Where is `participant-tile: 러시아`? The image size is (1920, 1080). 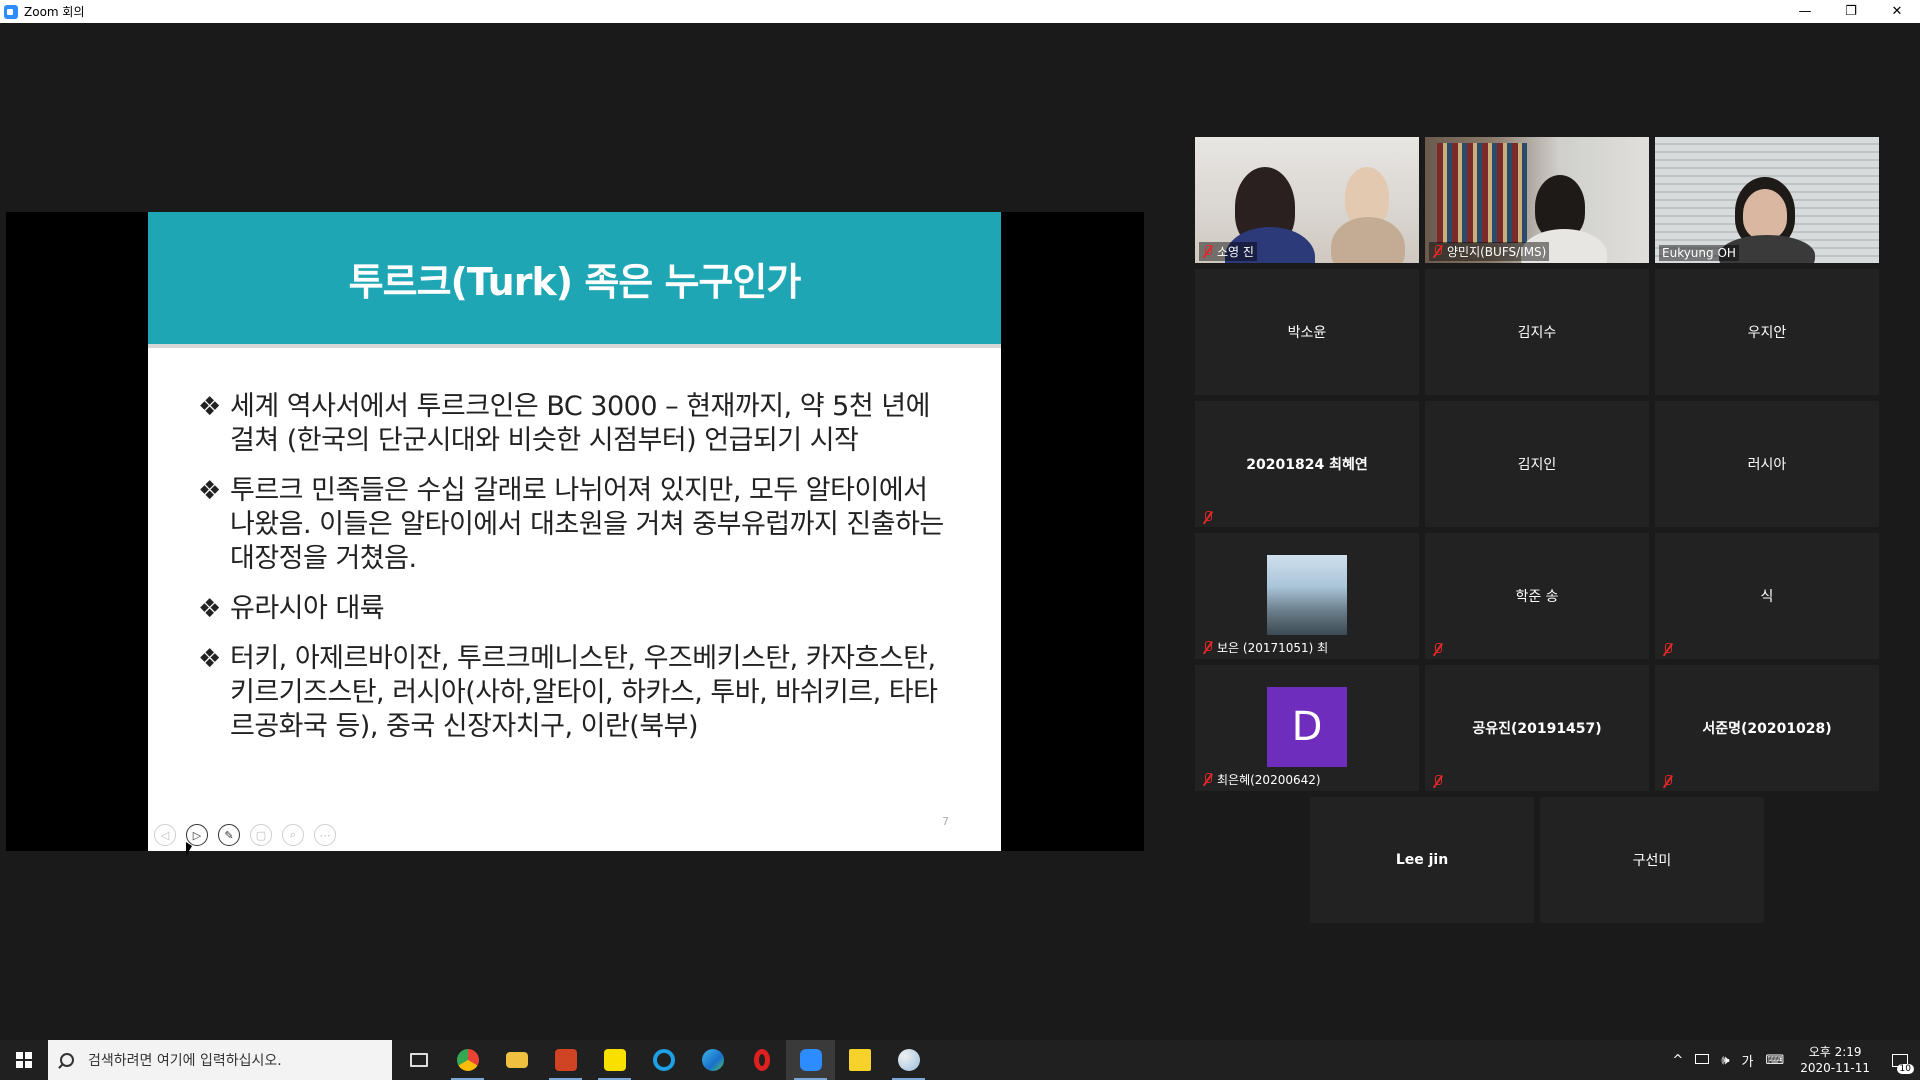 participant-tile: 러시아 is located at coordinates (1767, 464).